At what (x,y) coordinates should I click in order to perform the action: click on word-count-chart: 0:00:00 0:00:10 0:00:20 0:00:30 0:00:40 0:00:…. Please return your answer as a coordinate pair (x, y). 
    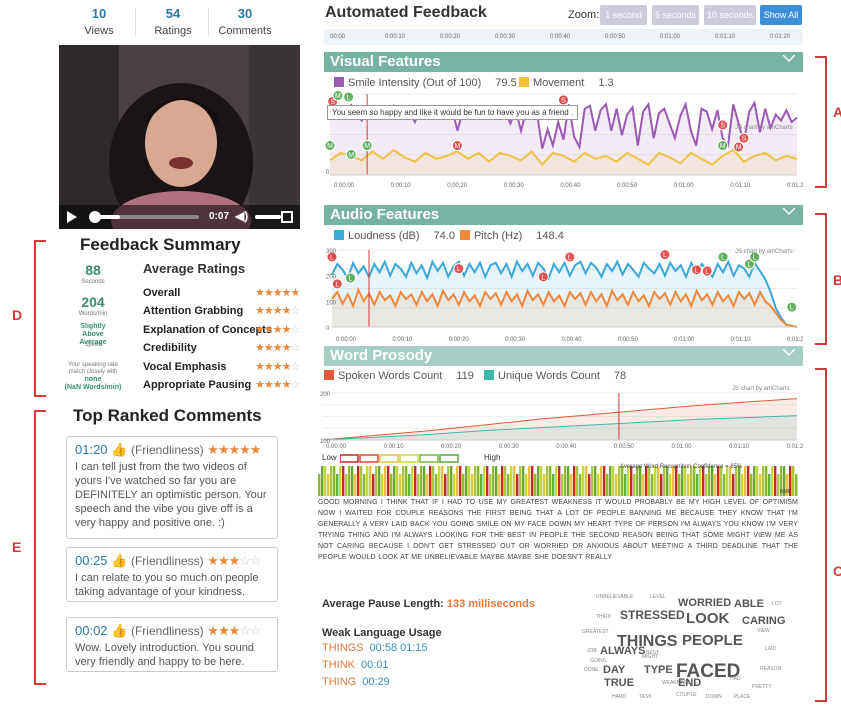
    Looking at the image, I should click on (560, 419).